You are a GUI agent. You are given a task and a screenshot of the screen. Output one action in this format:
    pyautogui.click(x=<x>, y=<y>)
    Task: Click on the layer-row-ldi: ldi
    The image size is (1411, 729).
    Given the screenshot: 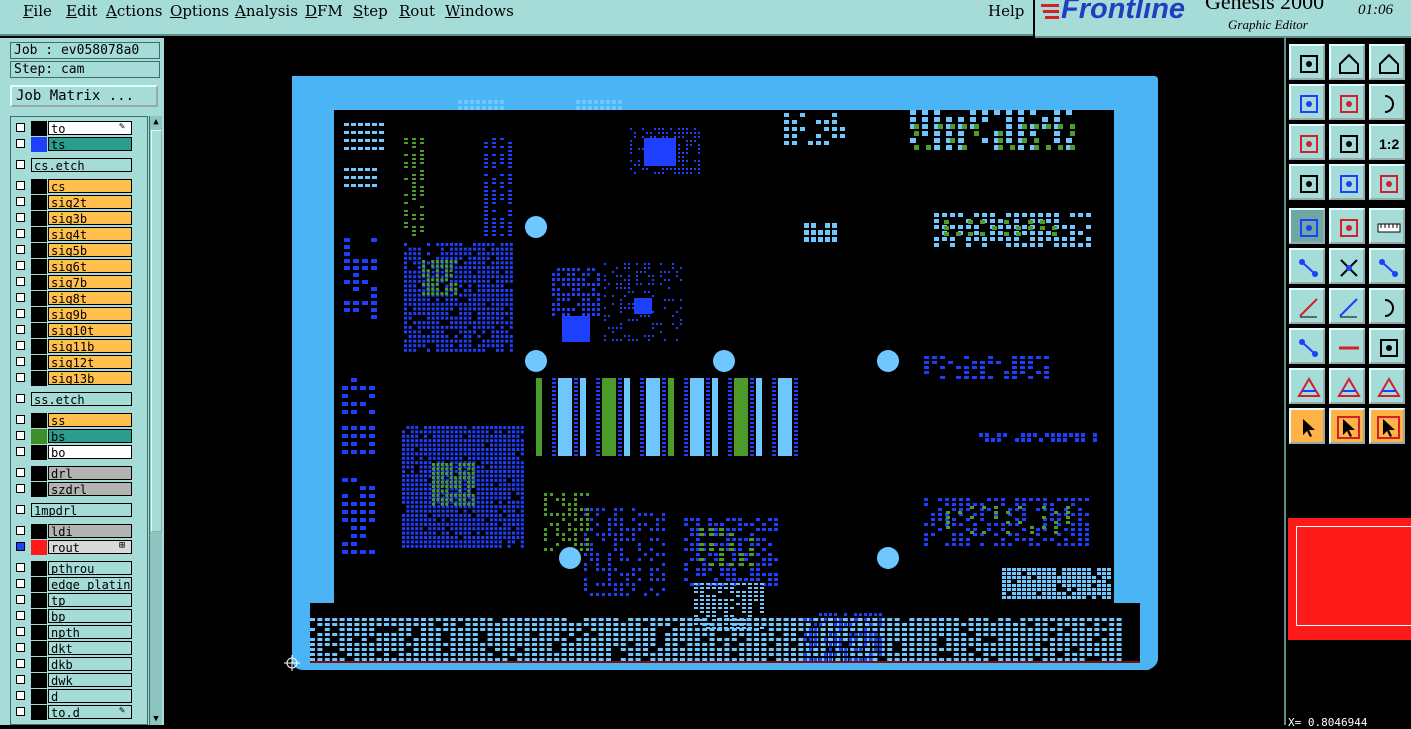 What is the action you would take?
    pyautogui.click(x=79, y=531)
    